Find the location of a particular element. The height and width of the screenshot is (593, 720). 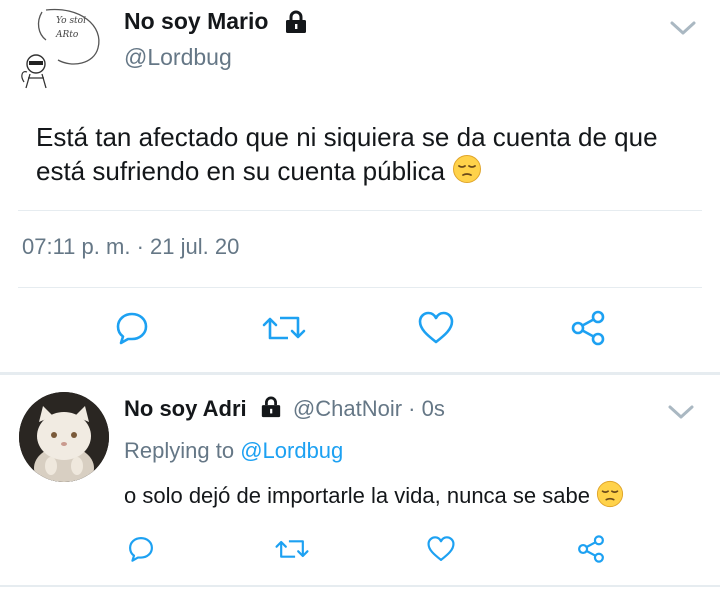

author-handle: @Lordbug is located at coordinates (178, 57).